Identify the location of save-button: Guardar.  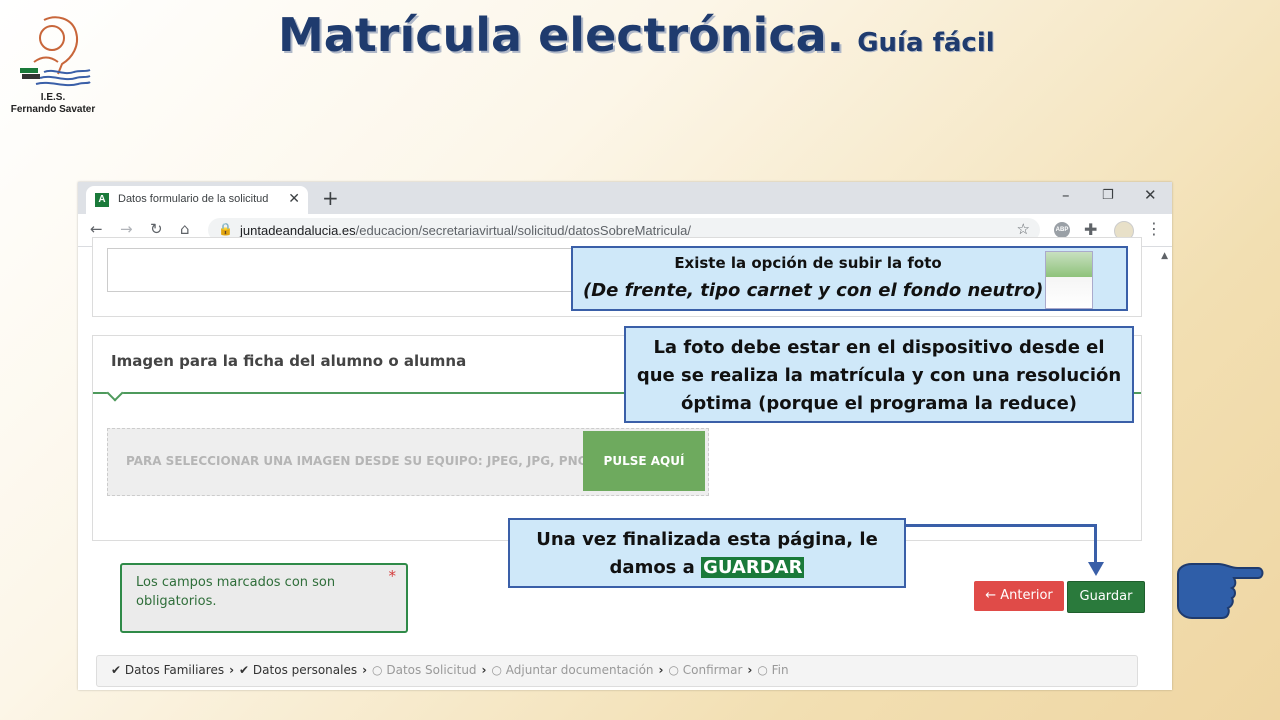
(1106, 597).